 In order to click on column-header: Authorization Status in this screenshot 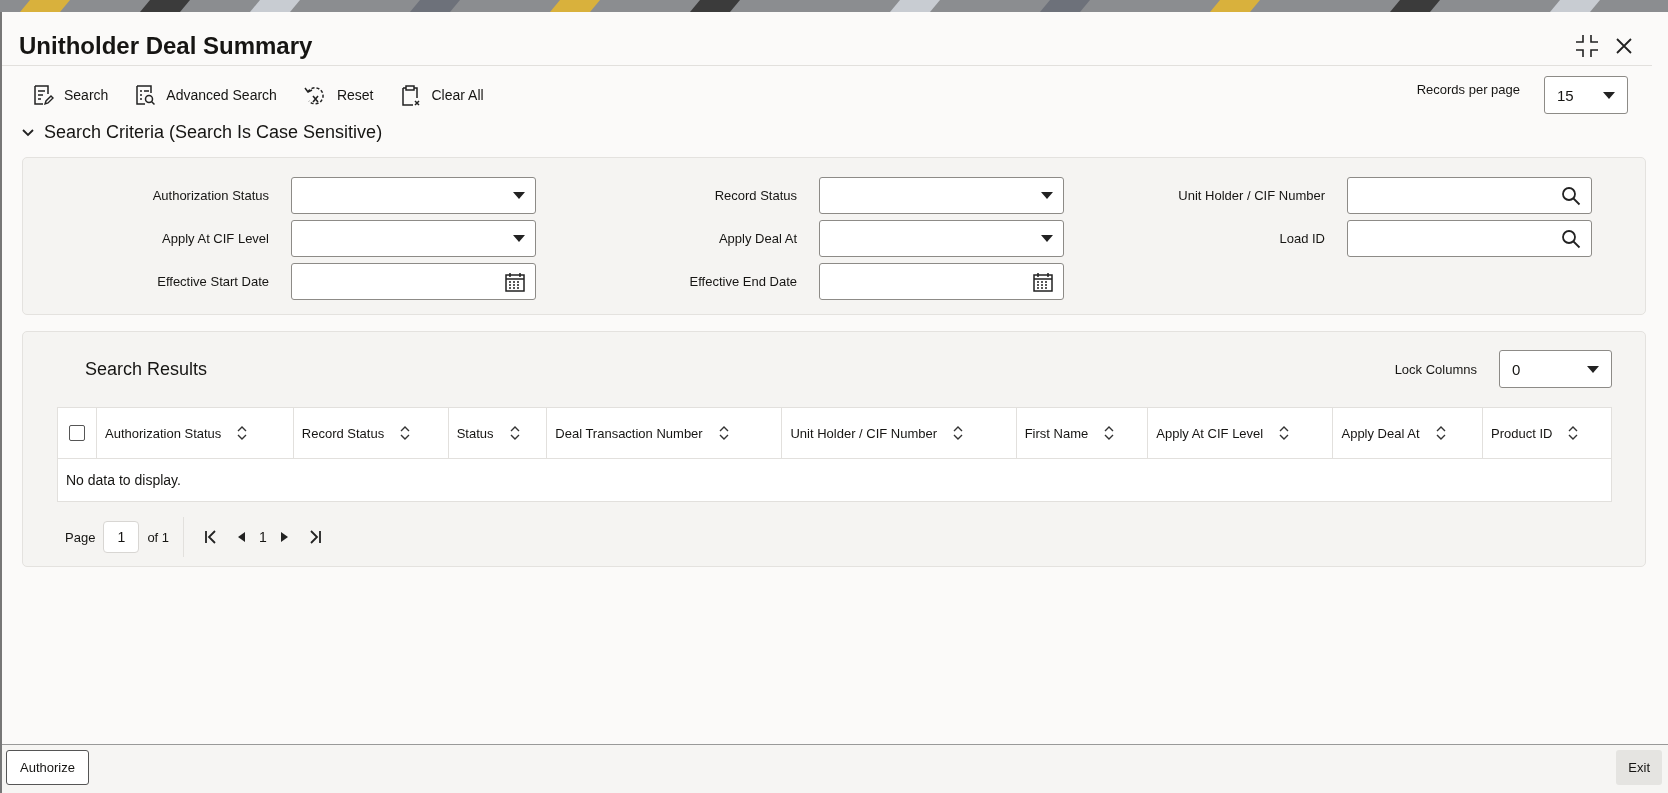, I will do `click(195, 433)`.